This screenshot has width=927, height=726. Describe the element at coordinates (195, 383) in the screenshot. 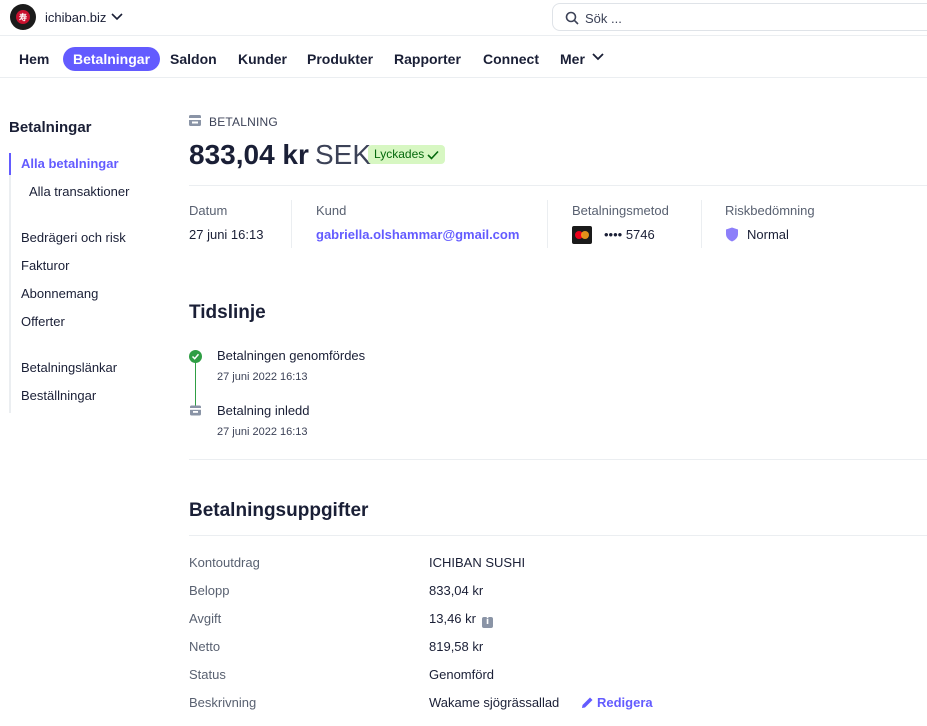

I see `timeline-connector` at that location.